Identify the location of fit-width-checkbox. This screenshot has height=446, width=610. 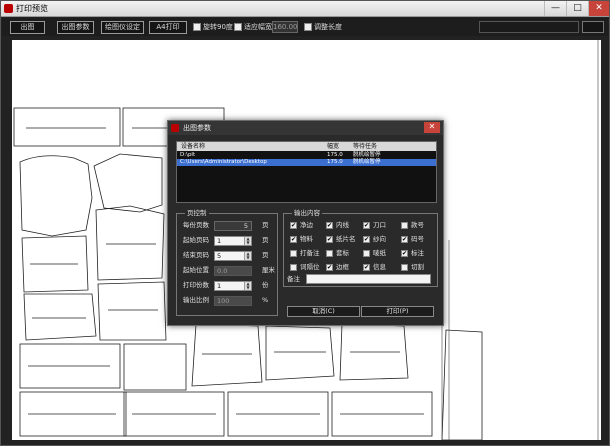
(238, 27).